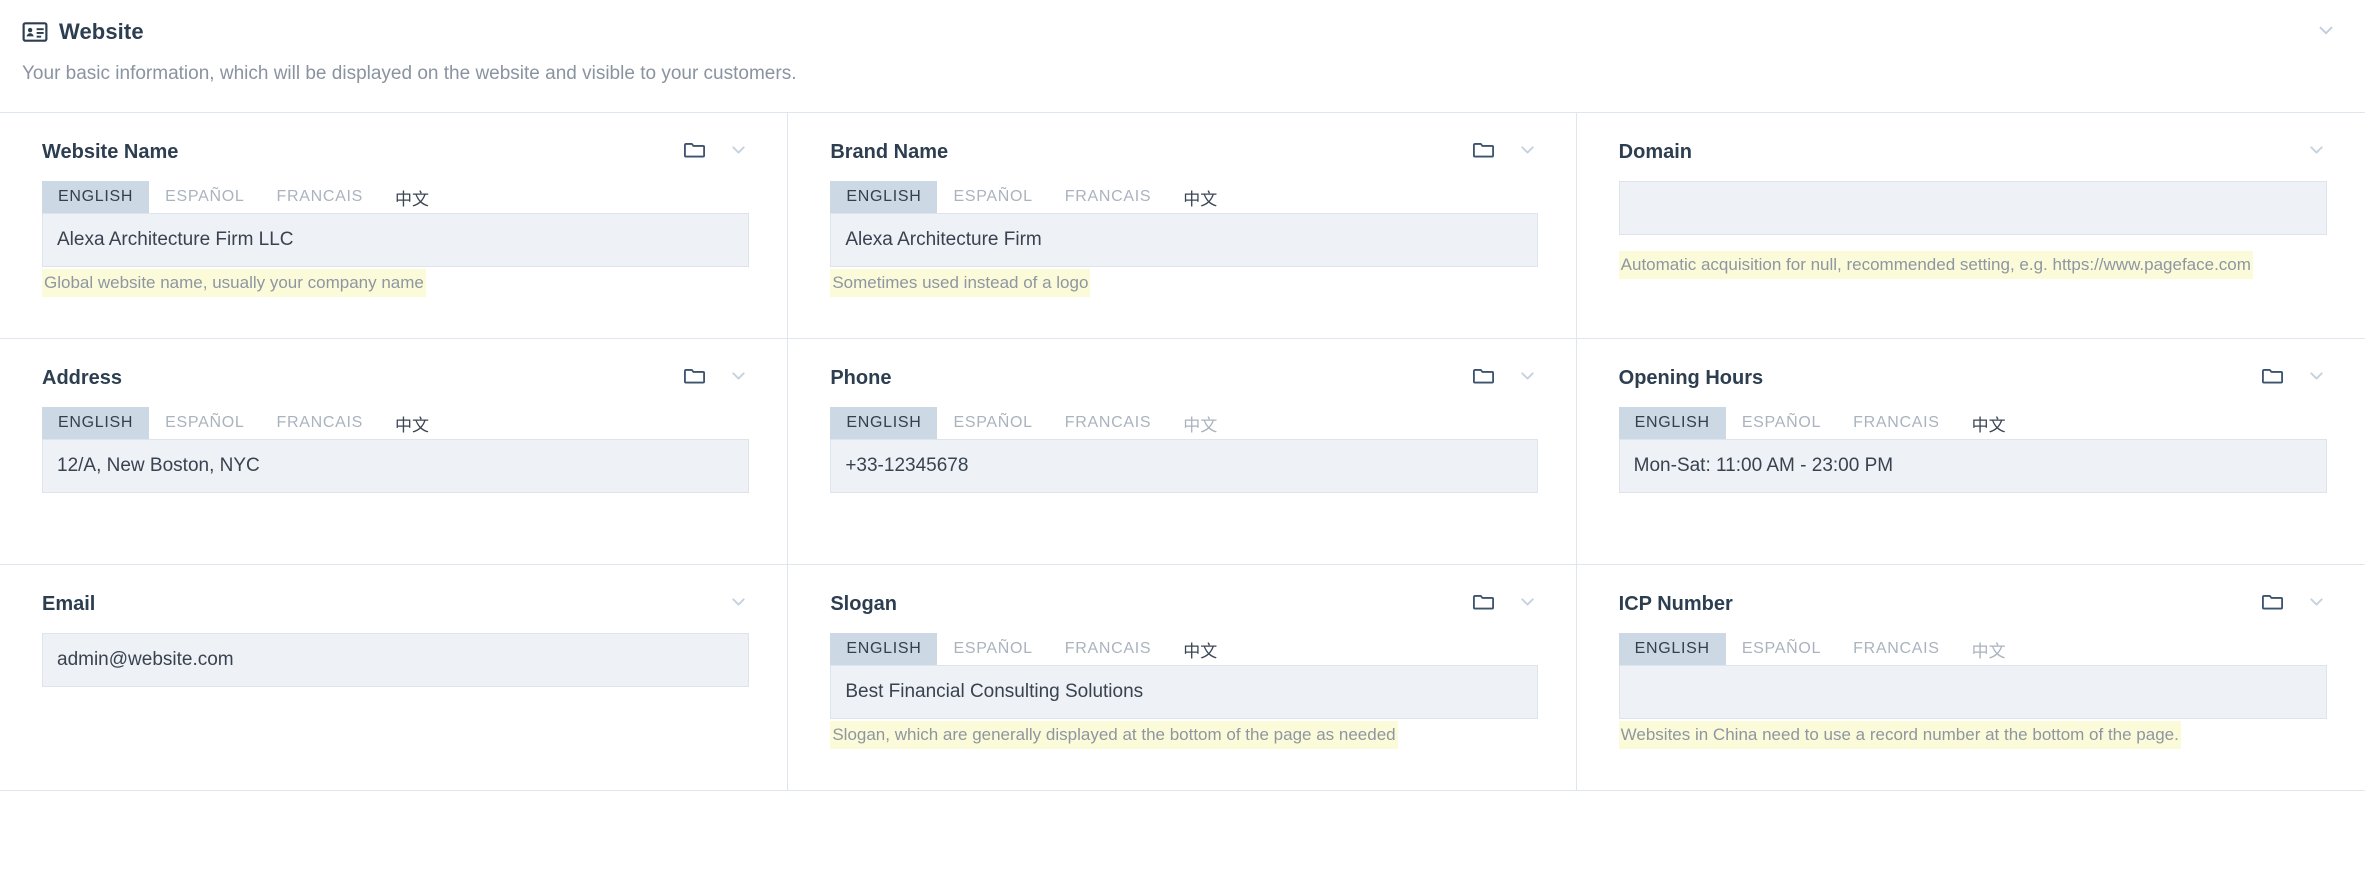  I want to click on lang-tab-slogan-zh: 中文, so click(1200, 649).